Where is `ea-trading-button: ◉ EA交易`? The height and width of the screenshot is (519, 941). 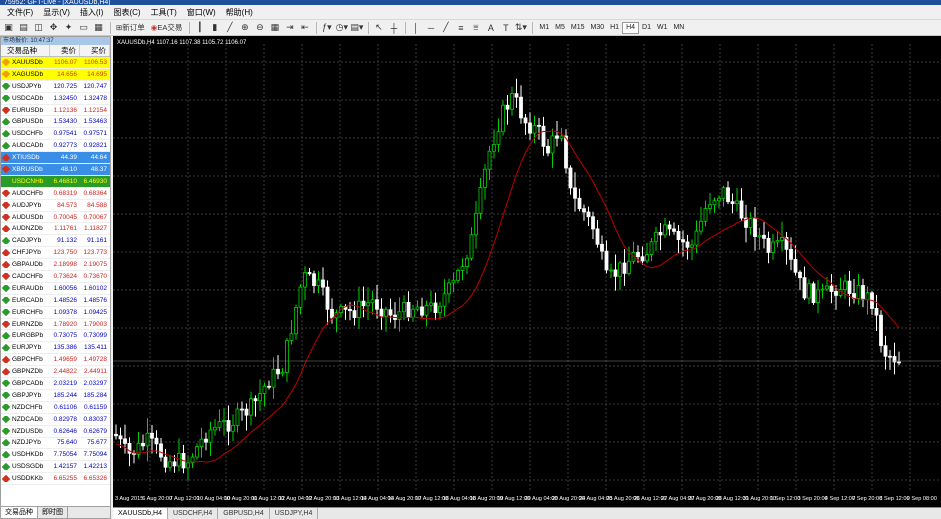 ea-trading-button: ◉ EA交易 is located at coordinates (167, 27).